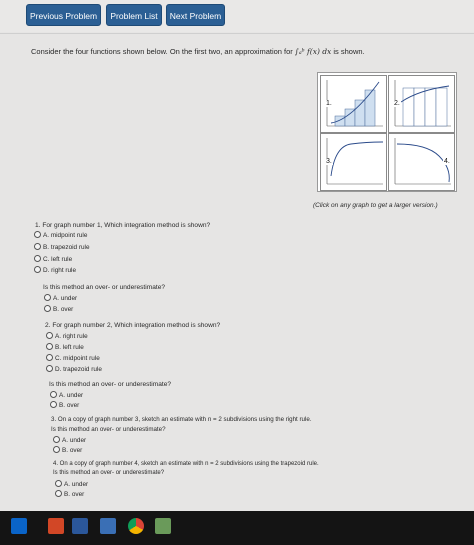 The height and width of the screenshot is (545, 474). I want to click on q4-option-b: B. over, so click(69, 494).